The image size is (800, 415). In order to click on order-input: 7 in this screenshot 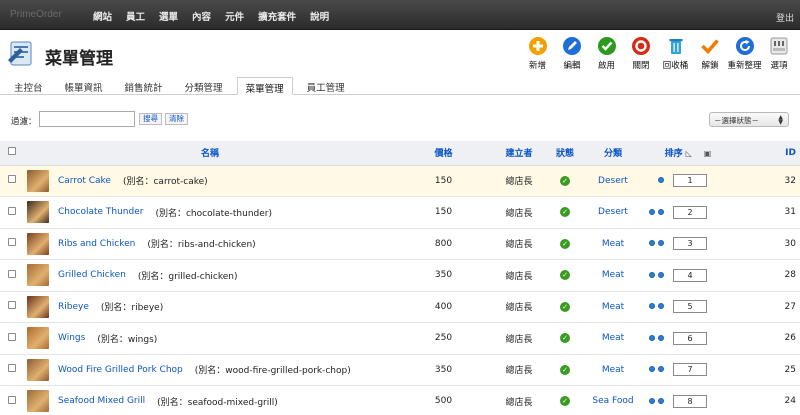, I will do `click(690, 370)`.